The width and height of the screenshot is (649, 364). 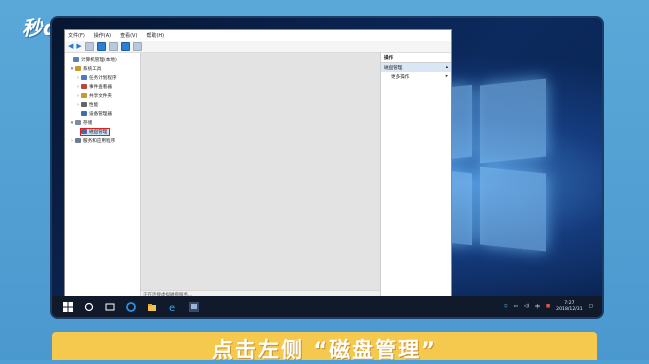 What do you see at coordinates (70, 46) in the screenshot?
I see `back-arrow-icon: ◀` at bounding box center [70, 46].